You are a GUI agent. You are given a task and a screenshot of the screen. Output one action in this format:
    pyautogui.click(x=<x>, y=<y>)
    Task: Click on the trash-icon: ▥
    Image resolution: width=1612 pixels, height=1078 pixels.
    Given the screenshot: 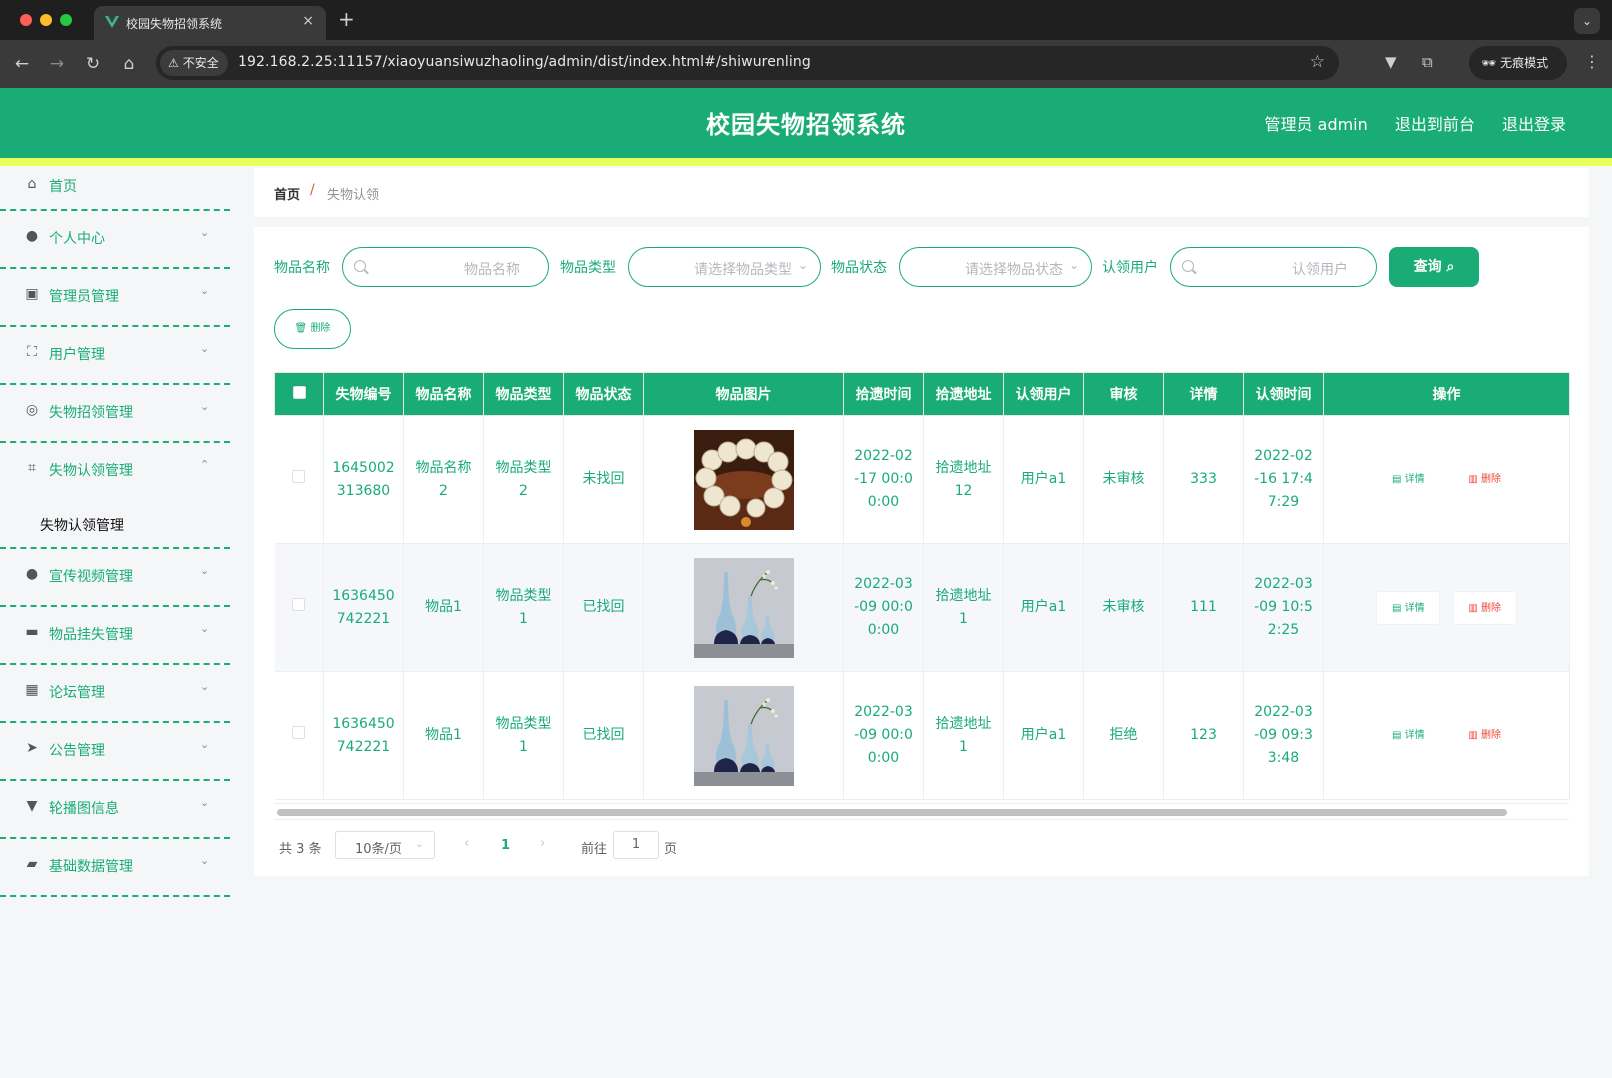 What is the action you would take?
    pyautogui.click(x=1473, y=735)
    